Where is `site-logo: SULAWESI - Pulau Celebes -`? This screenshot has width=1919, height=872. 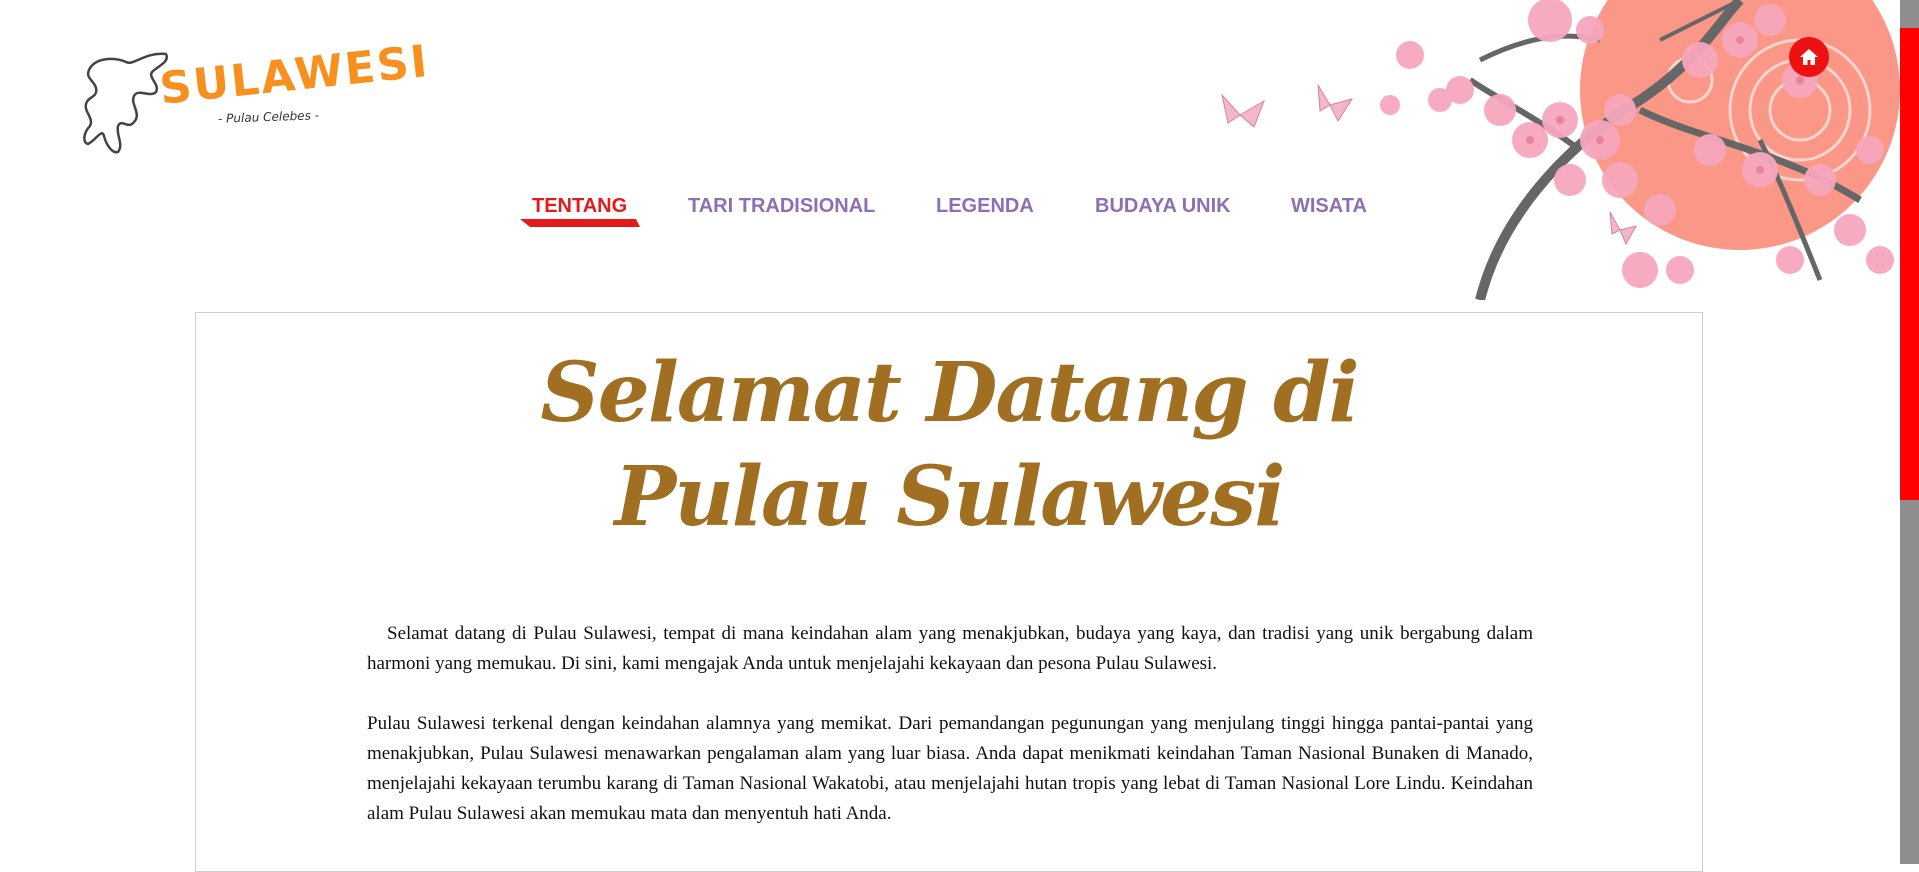
site-logo: SULAWESI - Pulau Celebes - is located at coordinates (254, 97).